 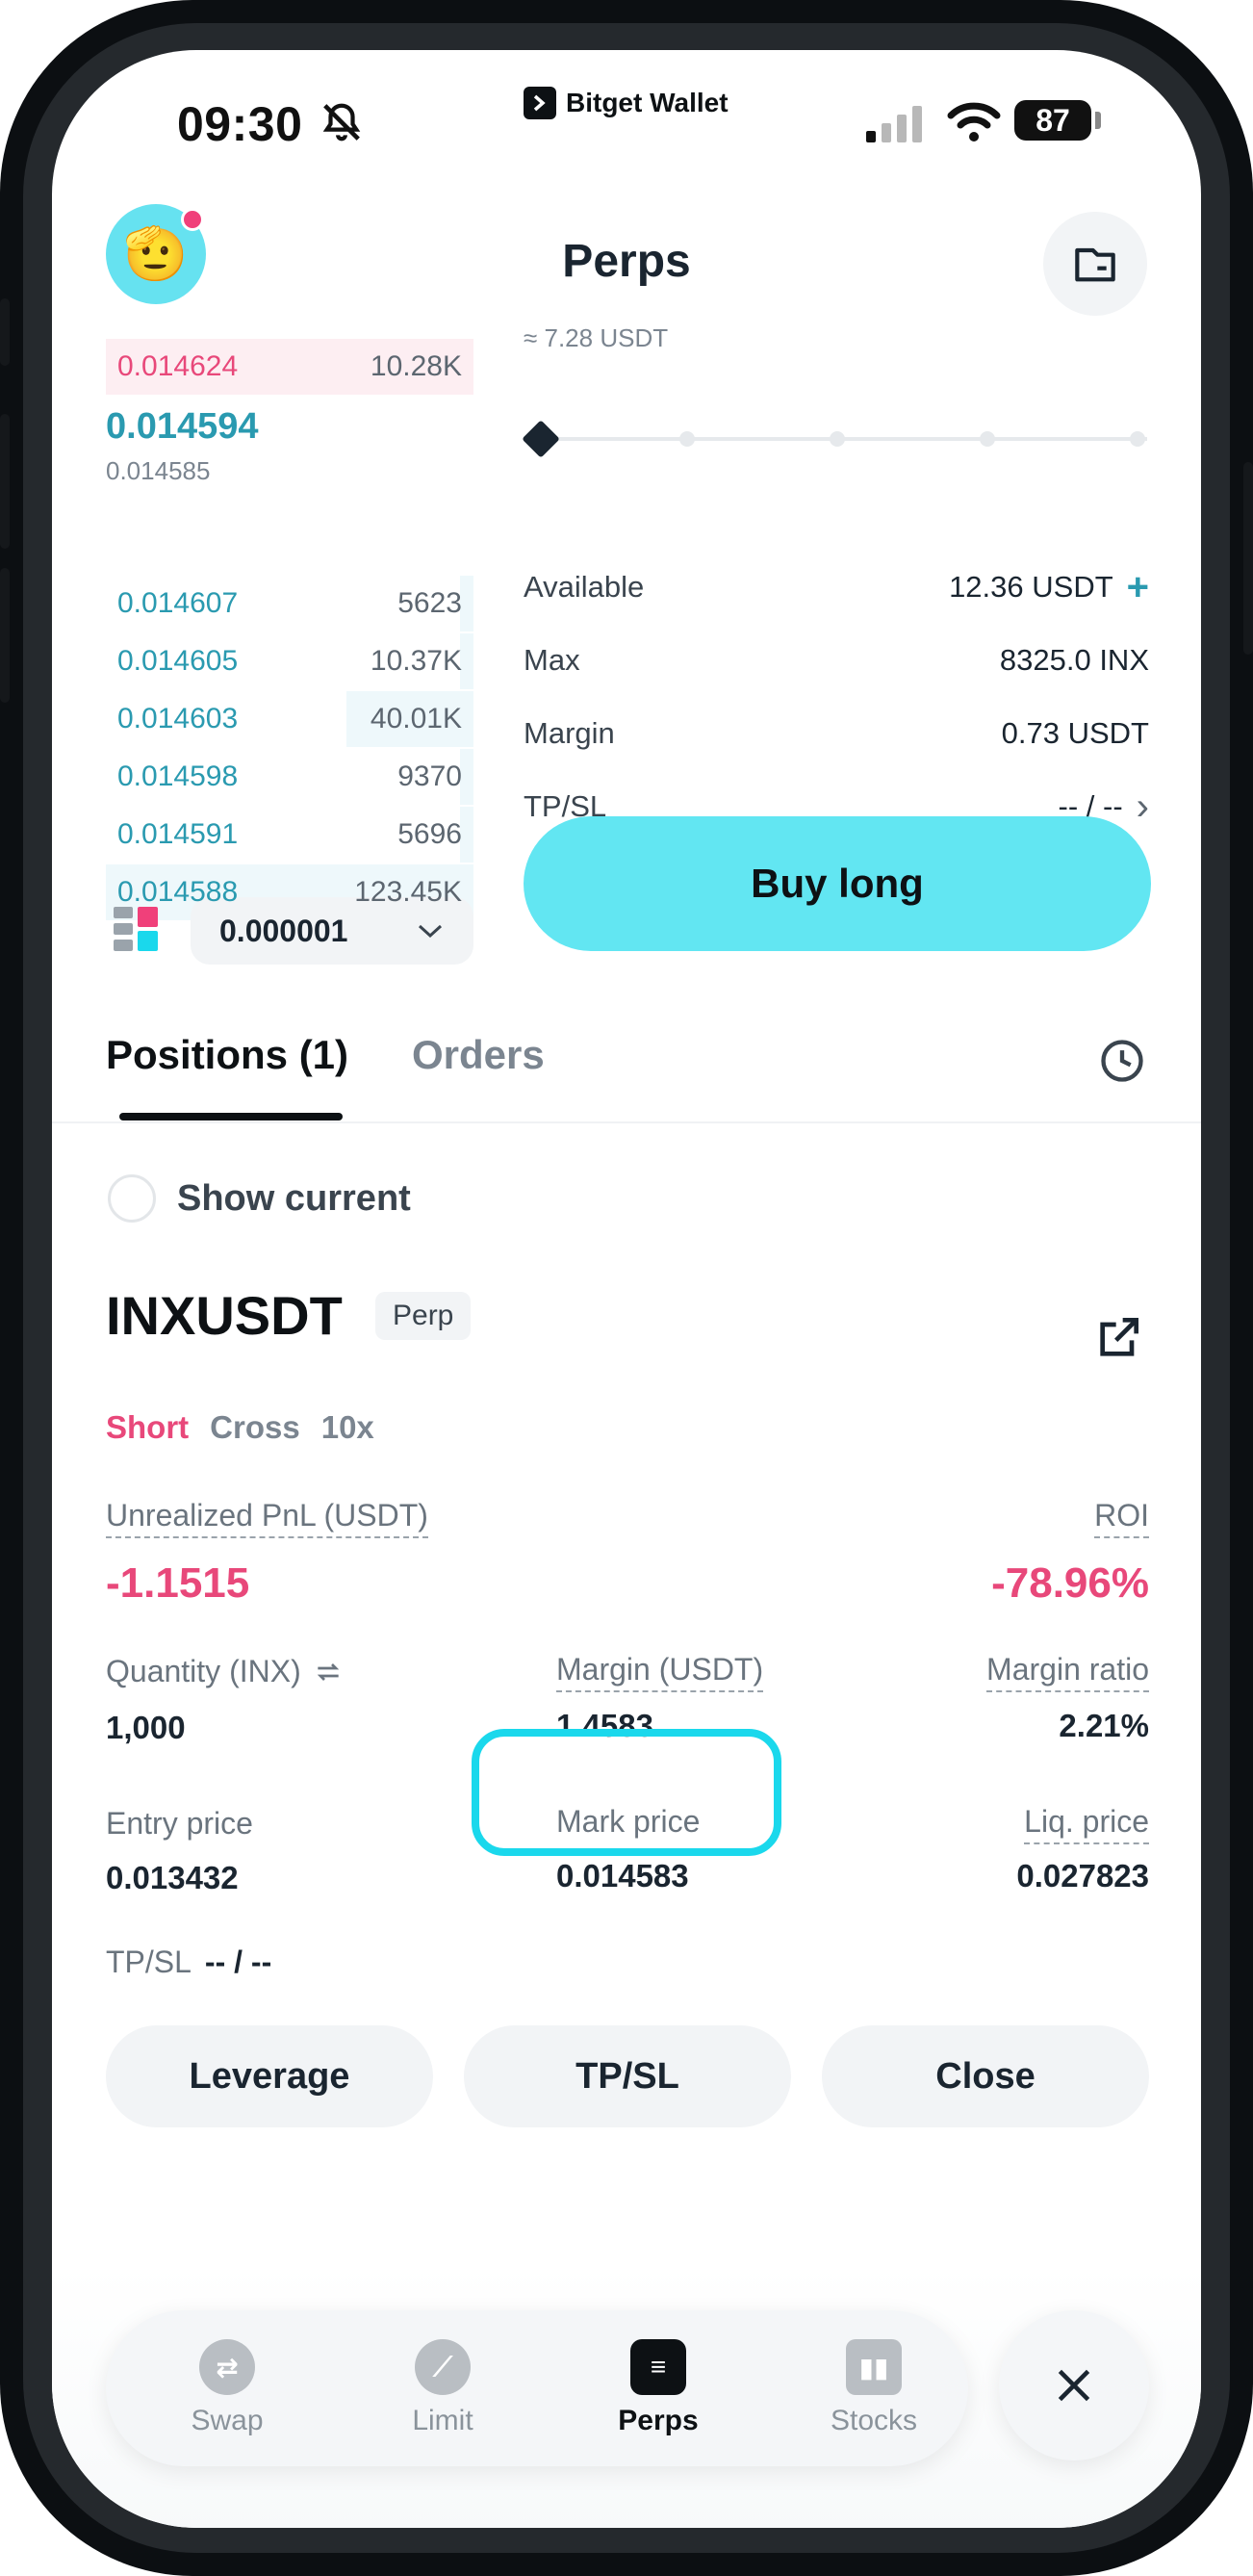 What do you see at coordinates (596, 338) in the screenshot?
I see `approx-value: ≈ 7.28 USDT` at bounding box center [596, 338].